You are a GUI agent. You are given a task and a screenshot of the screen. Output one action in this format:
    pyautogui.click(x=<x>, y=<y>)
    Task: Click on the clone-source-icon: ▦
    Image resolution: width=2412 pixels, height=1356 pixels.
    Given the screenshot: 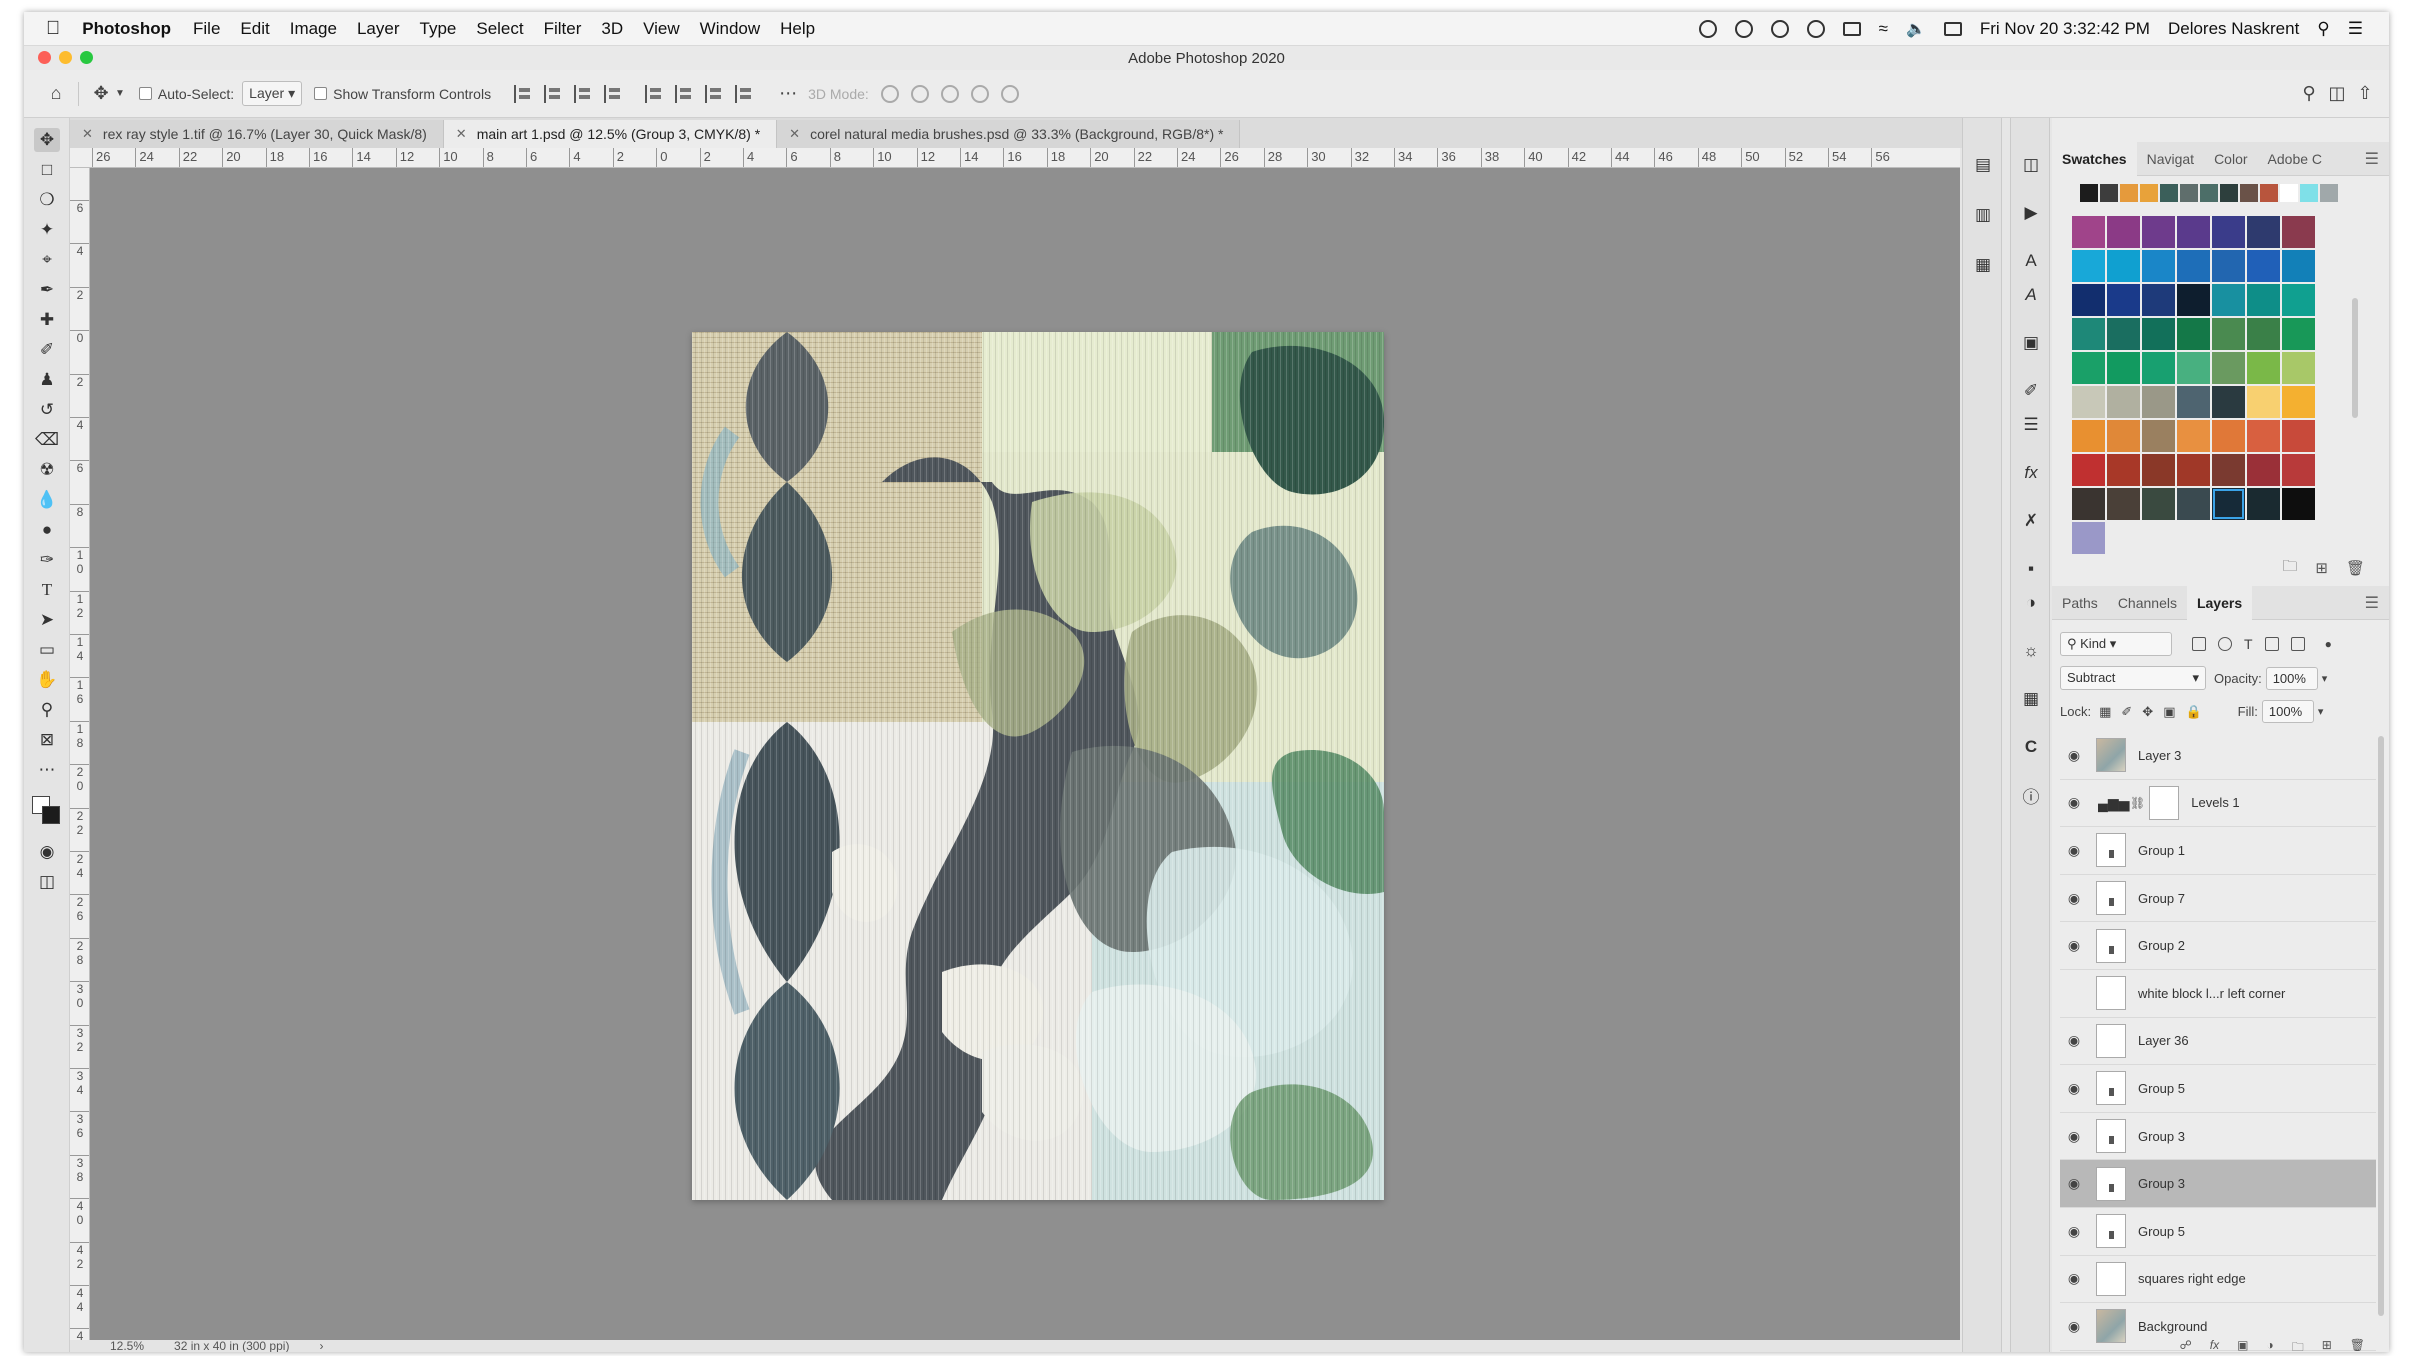 What is the action you would take?
    pyautogui.click(x=1983, y=265)
    